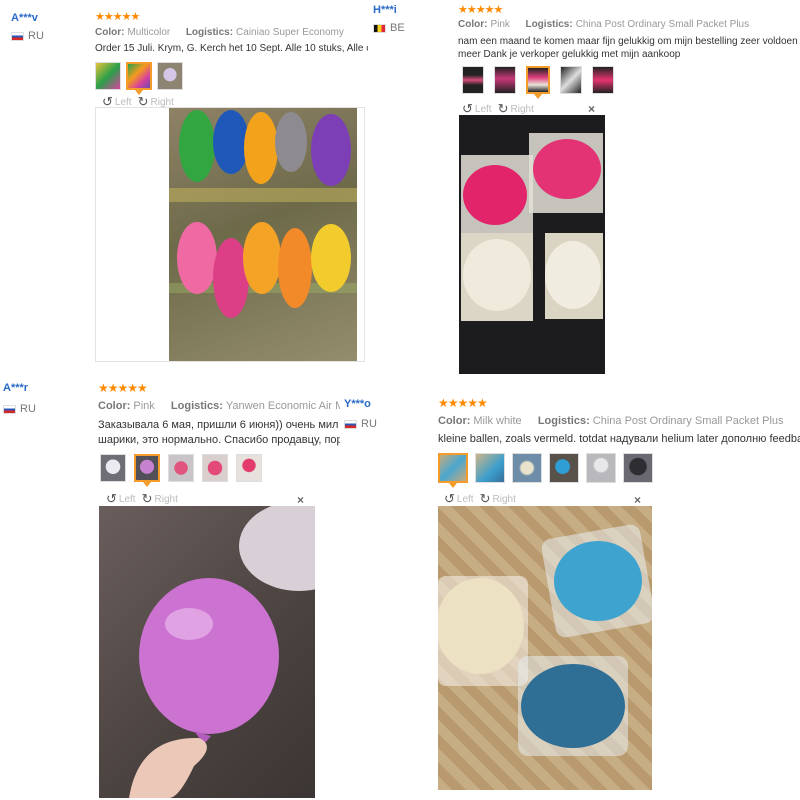 The height and width of the screenshot is (800, 800). What do you see at coordinates (389, 28) in the screenshot?
I see `reviewer-country: BE` at bounding box center [389, 28].